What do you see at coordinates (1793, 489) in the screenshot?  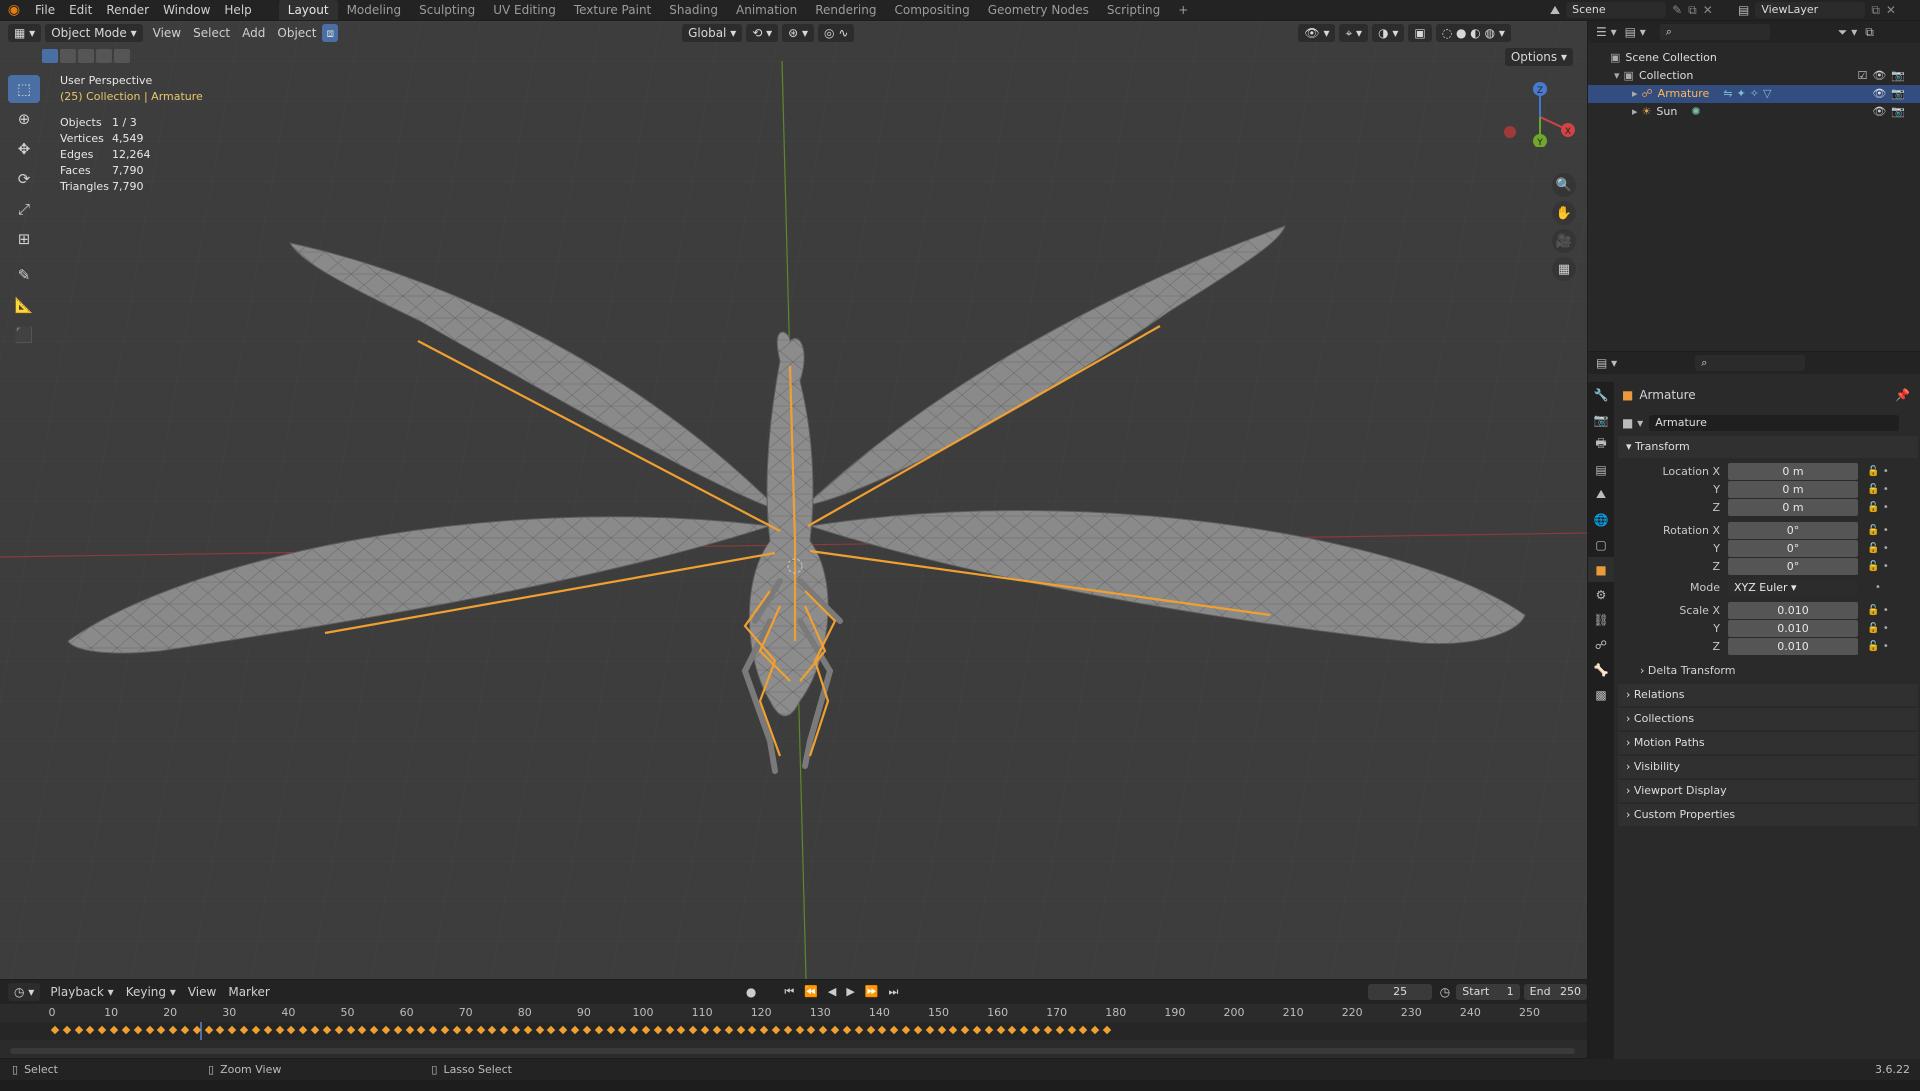 I see `location-y-field: 0 m` at bounding box center [1793, 489].